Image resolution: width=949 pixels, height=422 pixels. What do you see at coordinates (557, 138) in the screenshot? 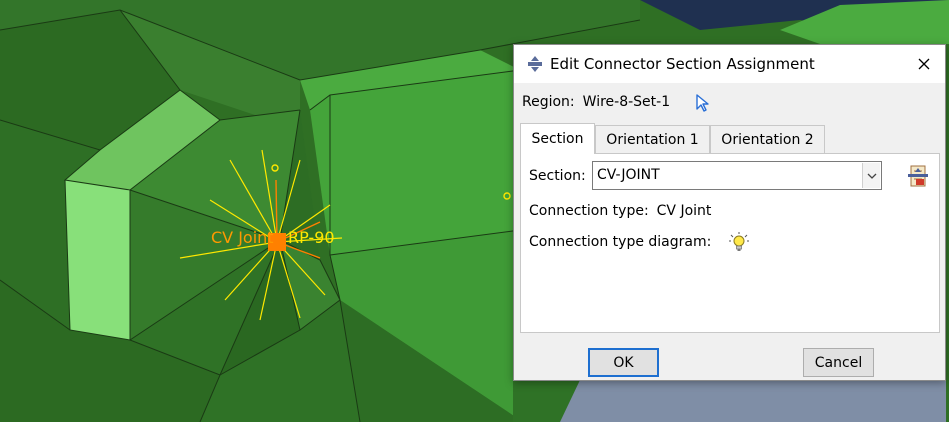
I see `tab-section: Section` at bounding box center [557, 138].